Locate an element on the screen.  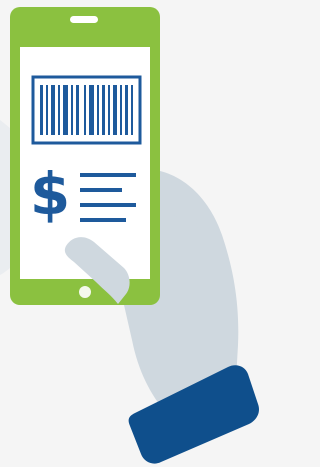
dollar-sign-icon: $ is located at coordinates (50, 194).